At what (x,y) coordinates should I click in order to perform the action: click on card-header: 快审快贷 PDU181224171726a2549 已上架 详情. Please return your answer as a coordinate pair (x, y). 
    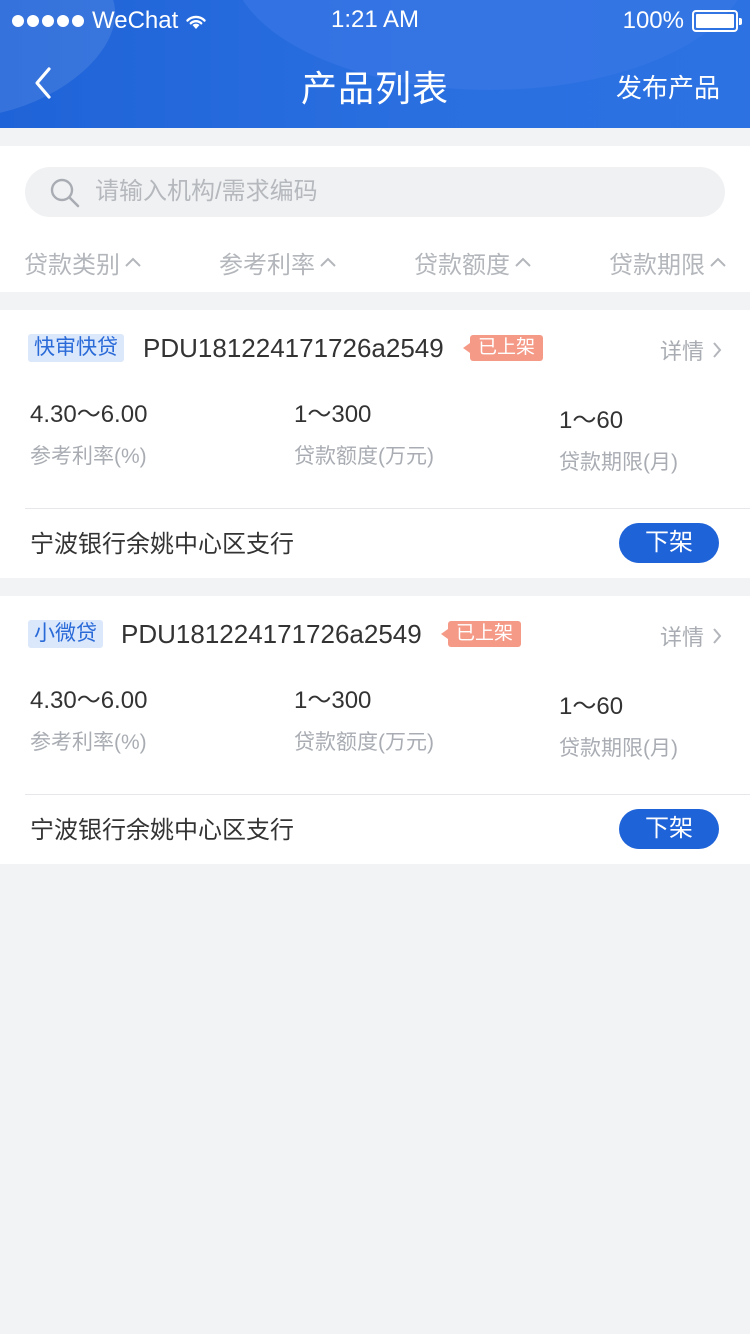
    Looking at the image, I should click on (375, 349).